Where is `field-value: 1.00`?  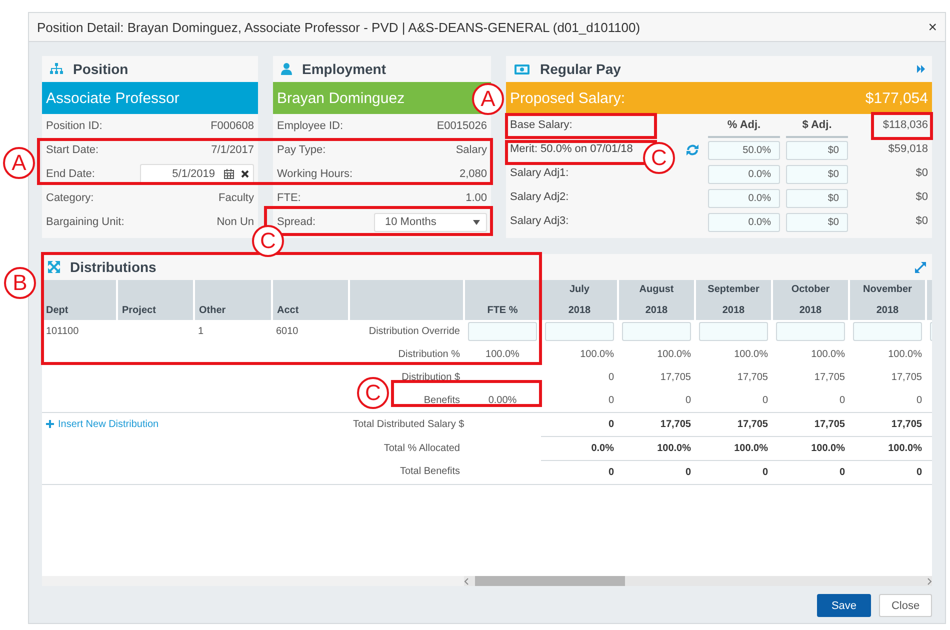 field-value: 1.00 is located at coordinates (476, 198).